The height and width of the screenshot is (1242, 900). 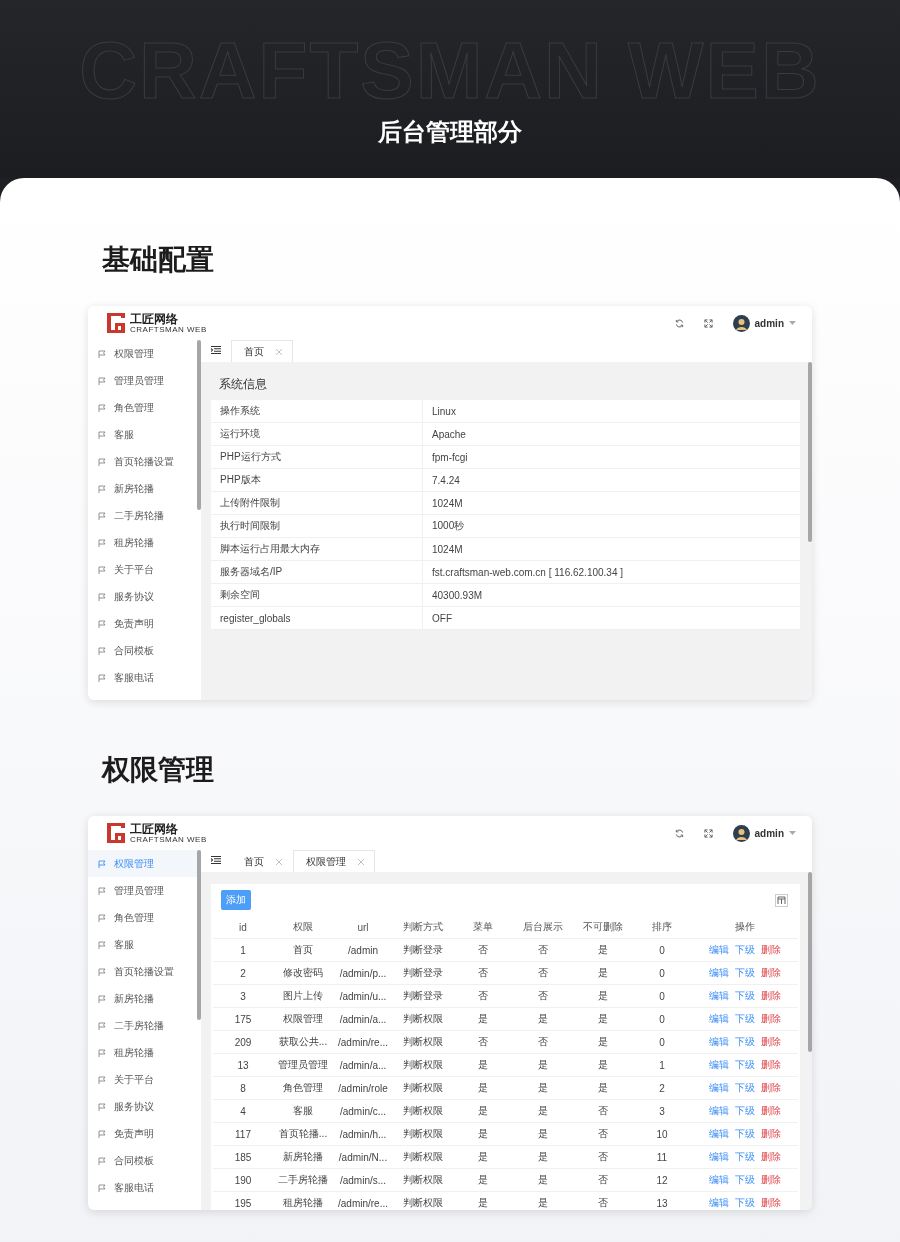 I want to click on sidebar-item: 权限管理, so click(x=144, y=353).